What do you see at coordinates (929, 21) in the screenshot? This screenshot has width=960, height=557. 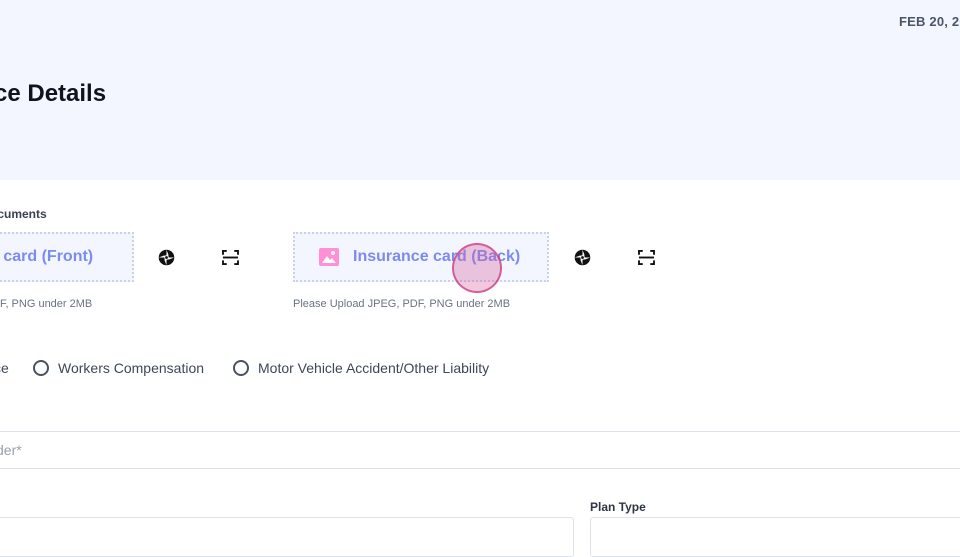 I see `header-date: FEB 20, 20` at bounding box center [929, 21].